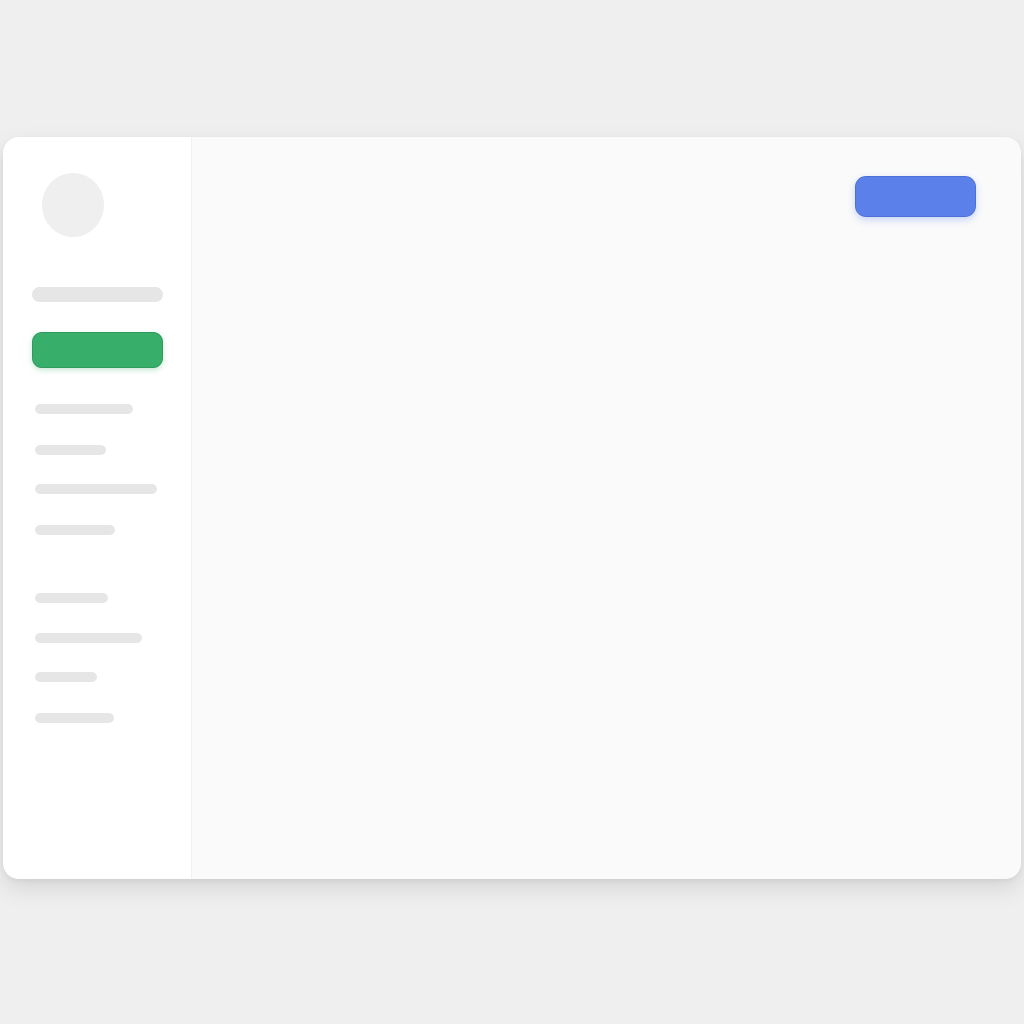  Describe the element at coordinates (97, 294) in the screenshot. I see `sidebar-header-placeholder` at that location.